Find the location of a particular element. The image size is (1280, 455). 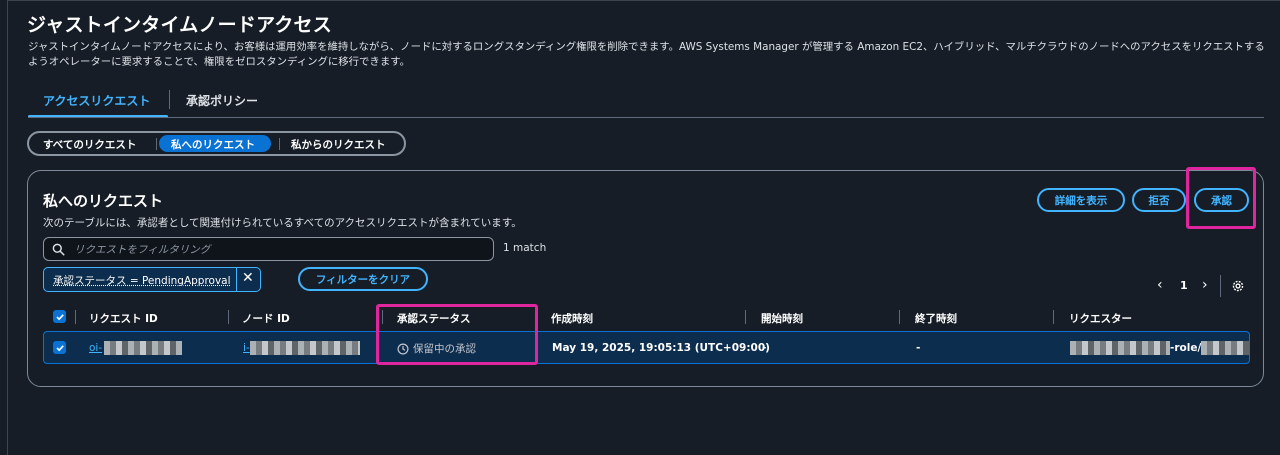

view-details-button: 詳細を表示 is located at coordinates (1081, 200).